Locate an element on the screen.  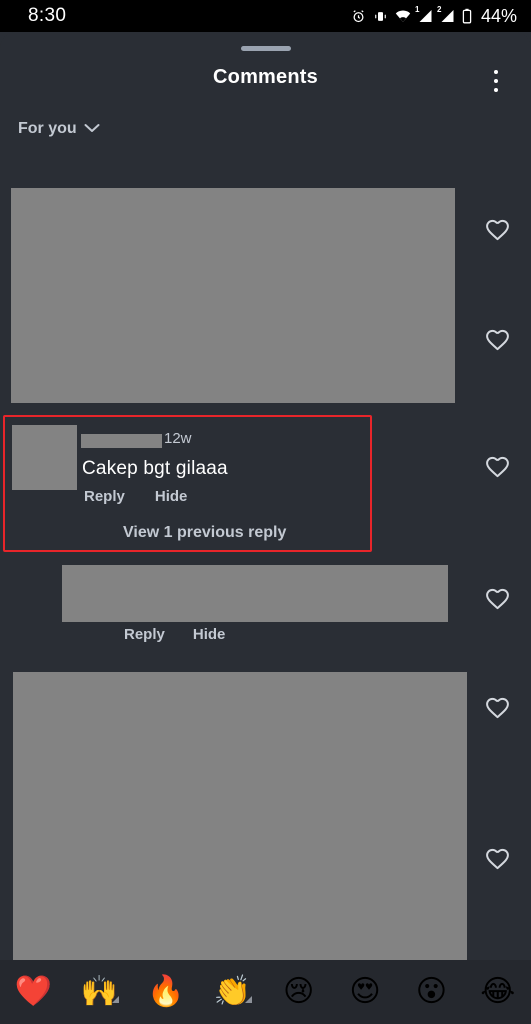
comment-filter-label: For you is located at coordinates (47, 128).